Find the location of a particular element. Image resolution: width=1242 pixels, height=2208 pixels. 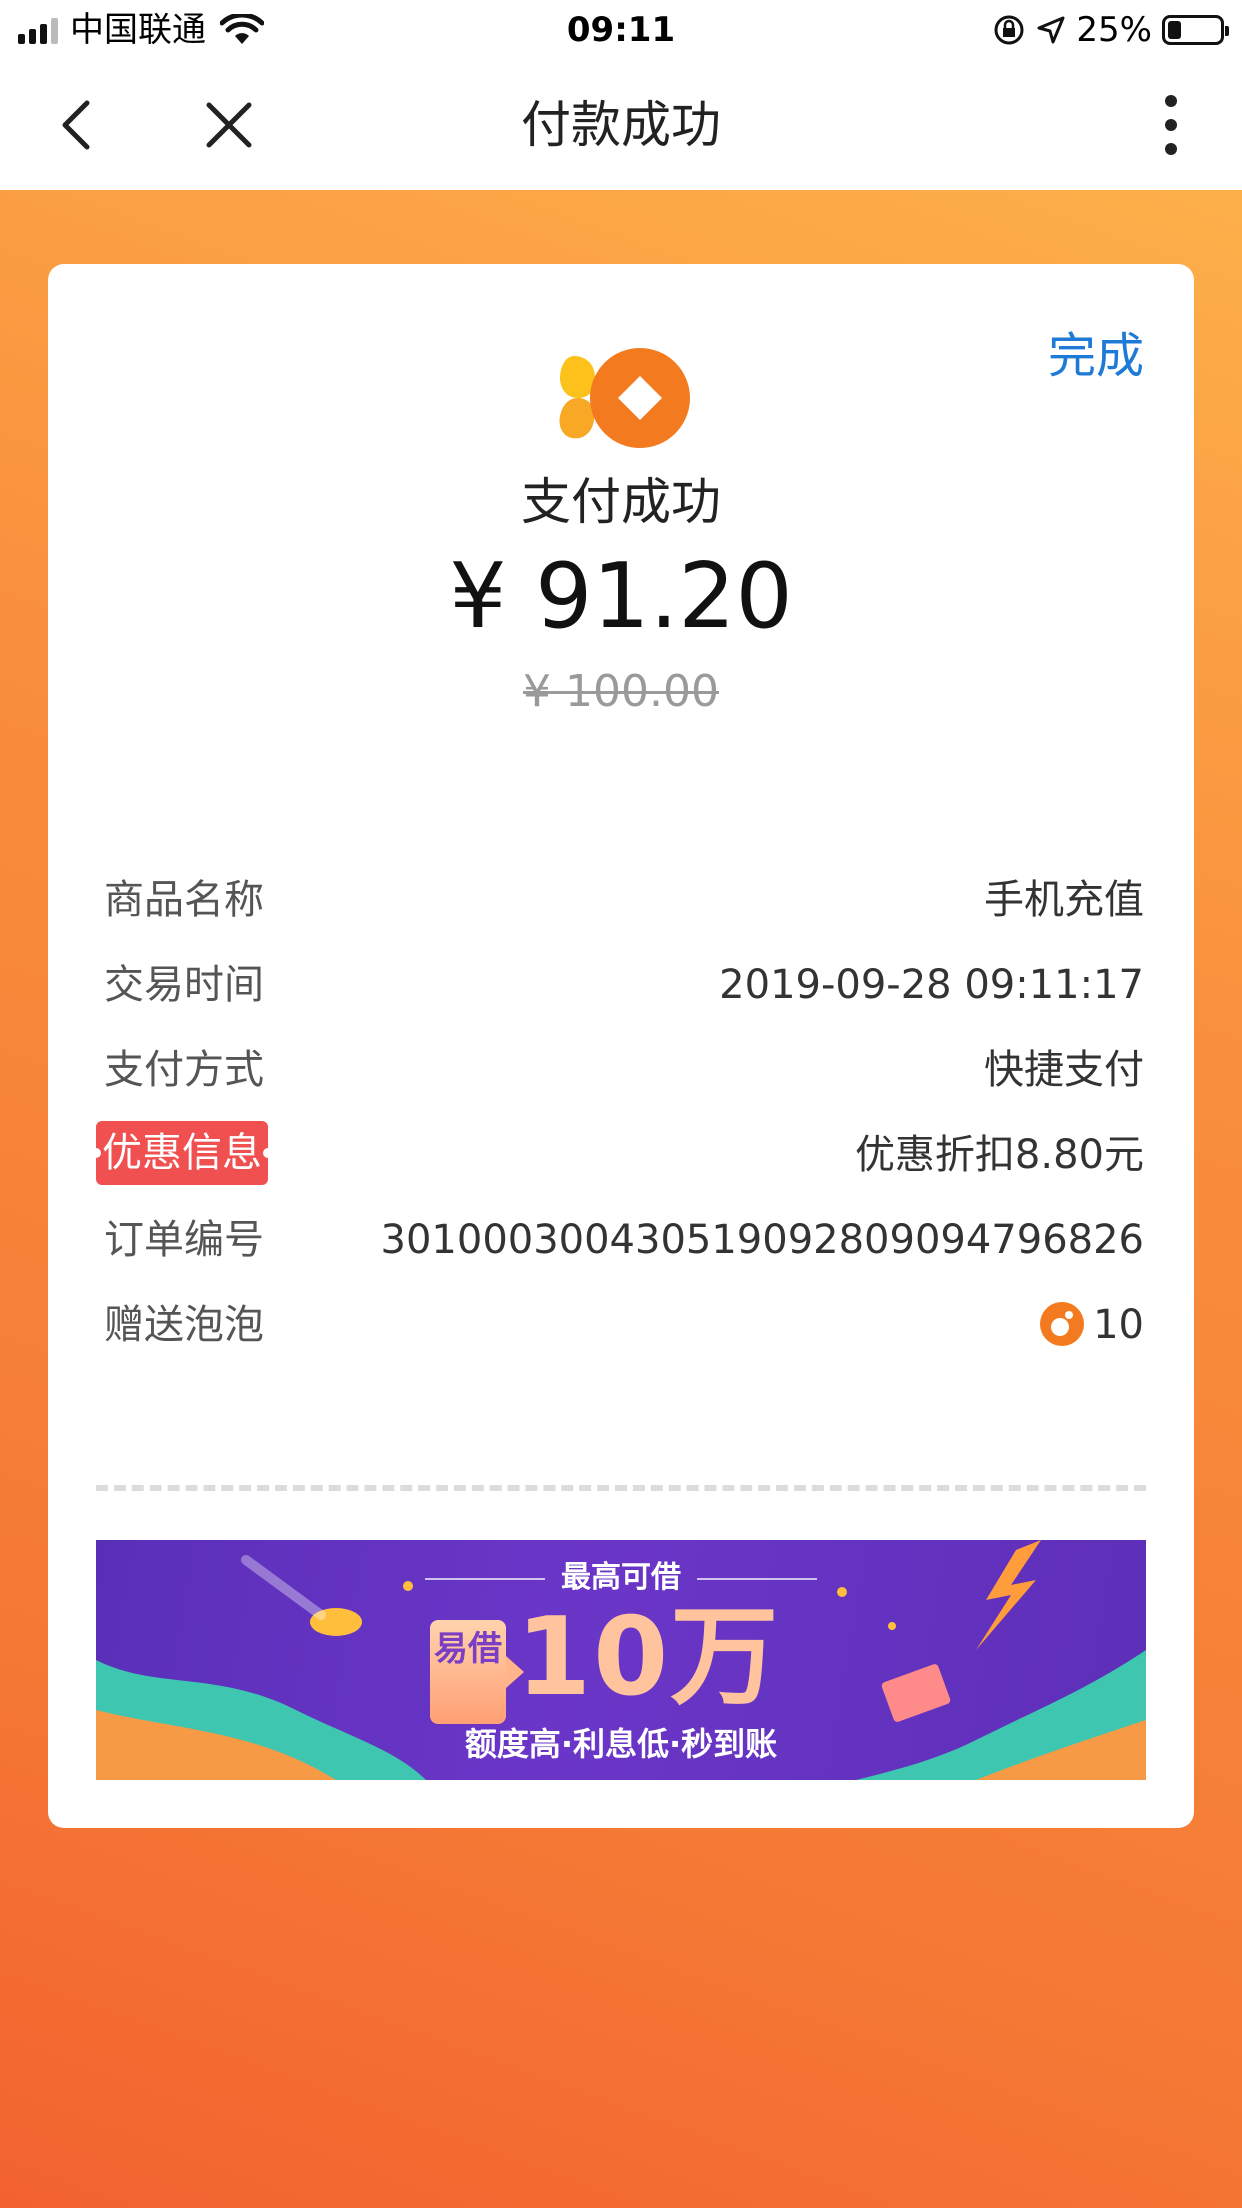

done-button: 完成 is located at coordinates (1096, 356).